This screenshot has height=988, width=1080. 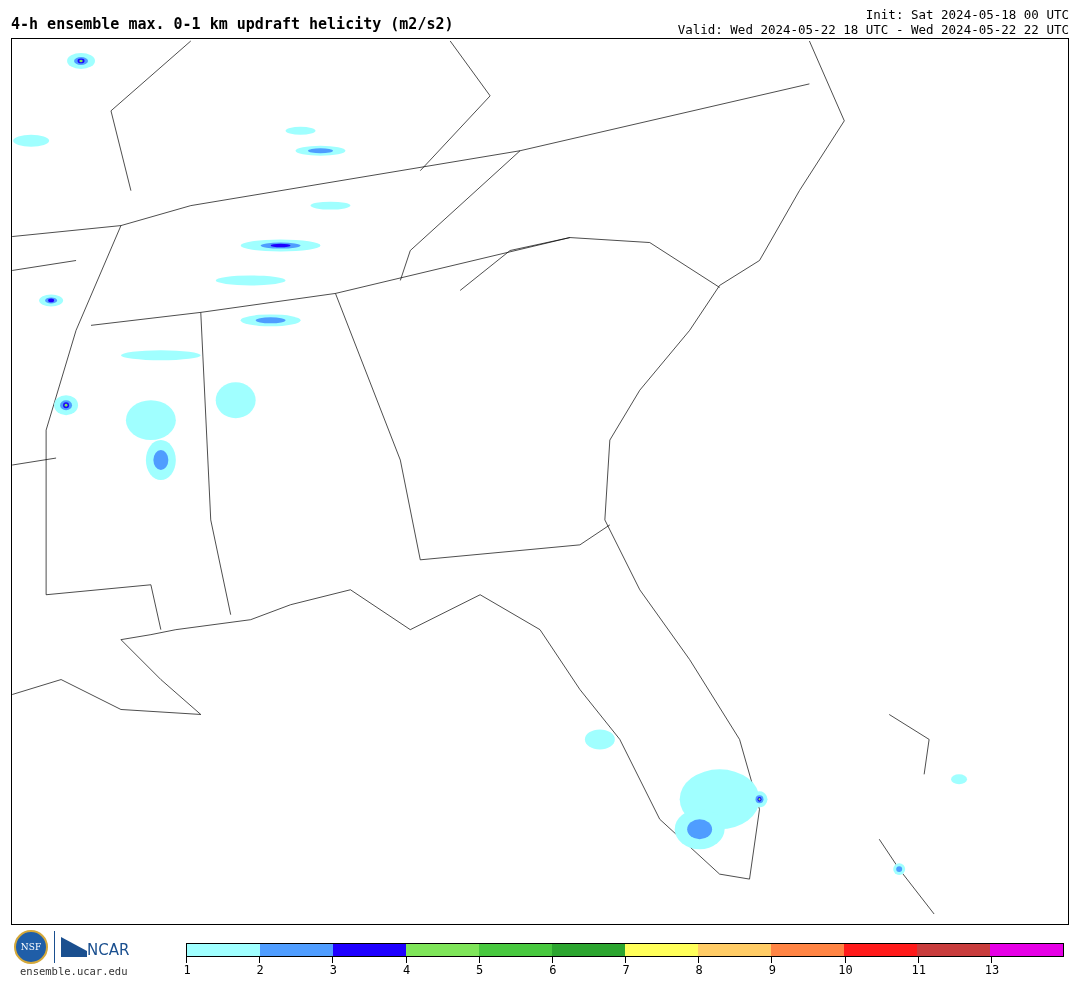 What do you see at coordinates (873, 29) in the screenshot?
I see `valid-time: Valid: Wed 2024-05-22 18 UTC - Wed 2024-05-22 22 UTC` at bounding box center [873, 29].